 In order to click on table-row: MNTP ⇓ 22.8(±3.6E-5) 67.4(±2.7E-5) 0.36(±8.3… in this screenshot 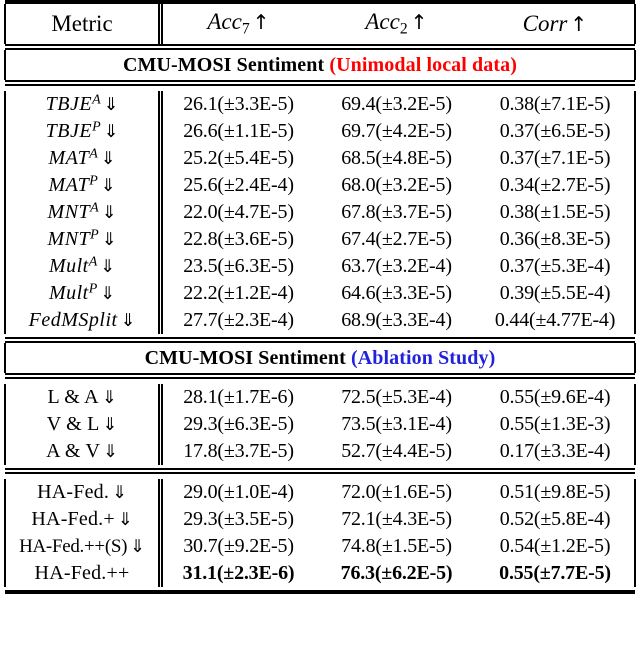, I will do `click(320, 239)`.